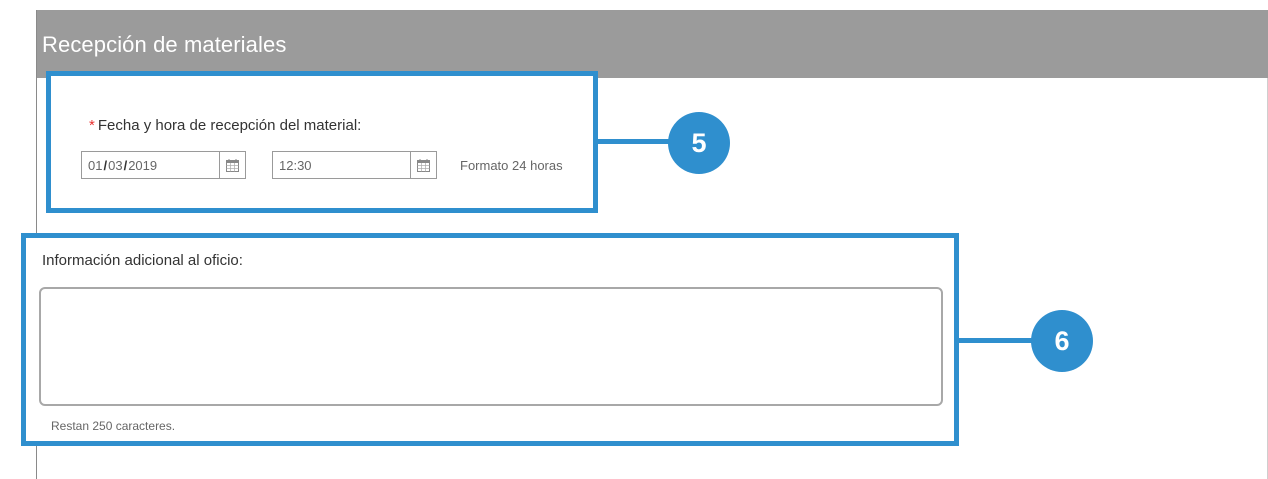 The image size is (1268, 479). I want to click on date-input: 01/03/2019, so click(163, 165).